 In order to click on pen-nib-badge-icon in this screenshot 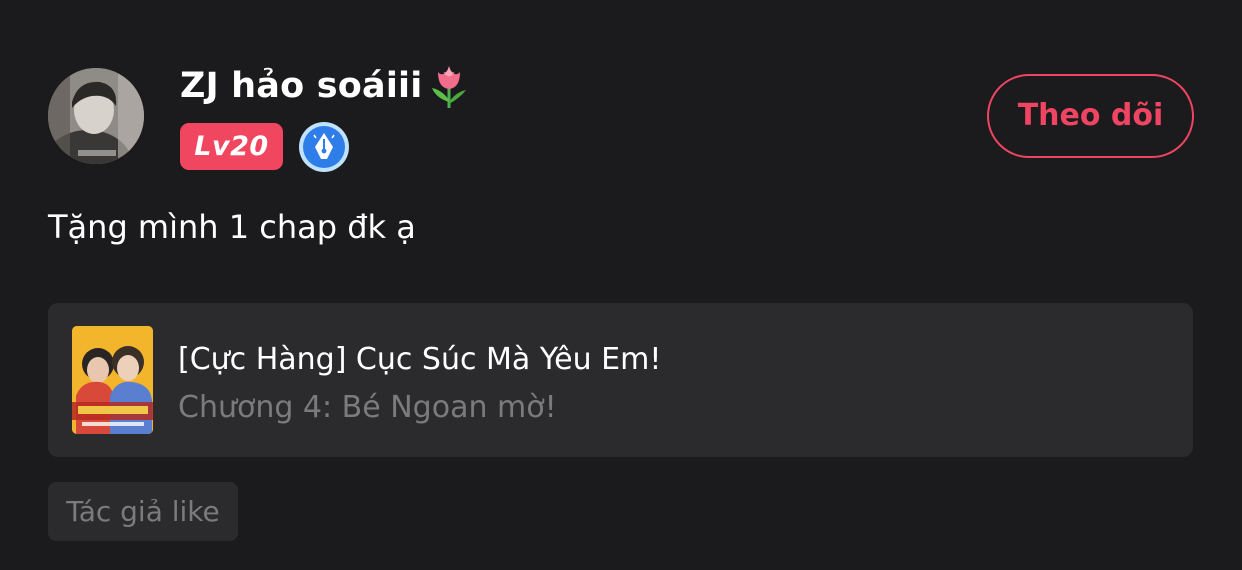, I will do `click(324, 147)`.